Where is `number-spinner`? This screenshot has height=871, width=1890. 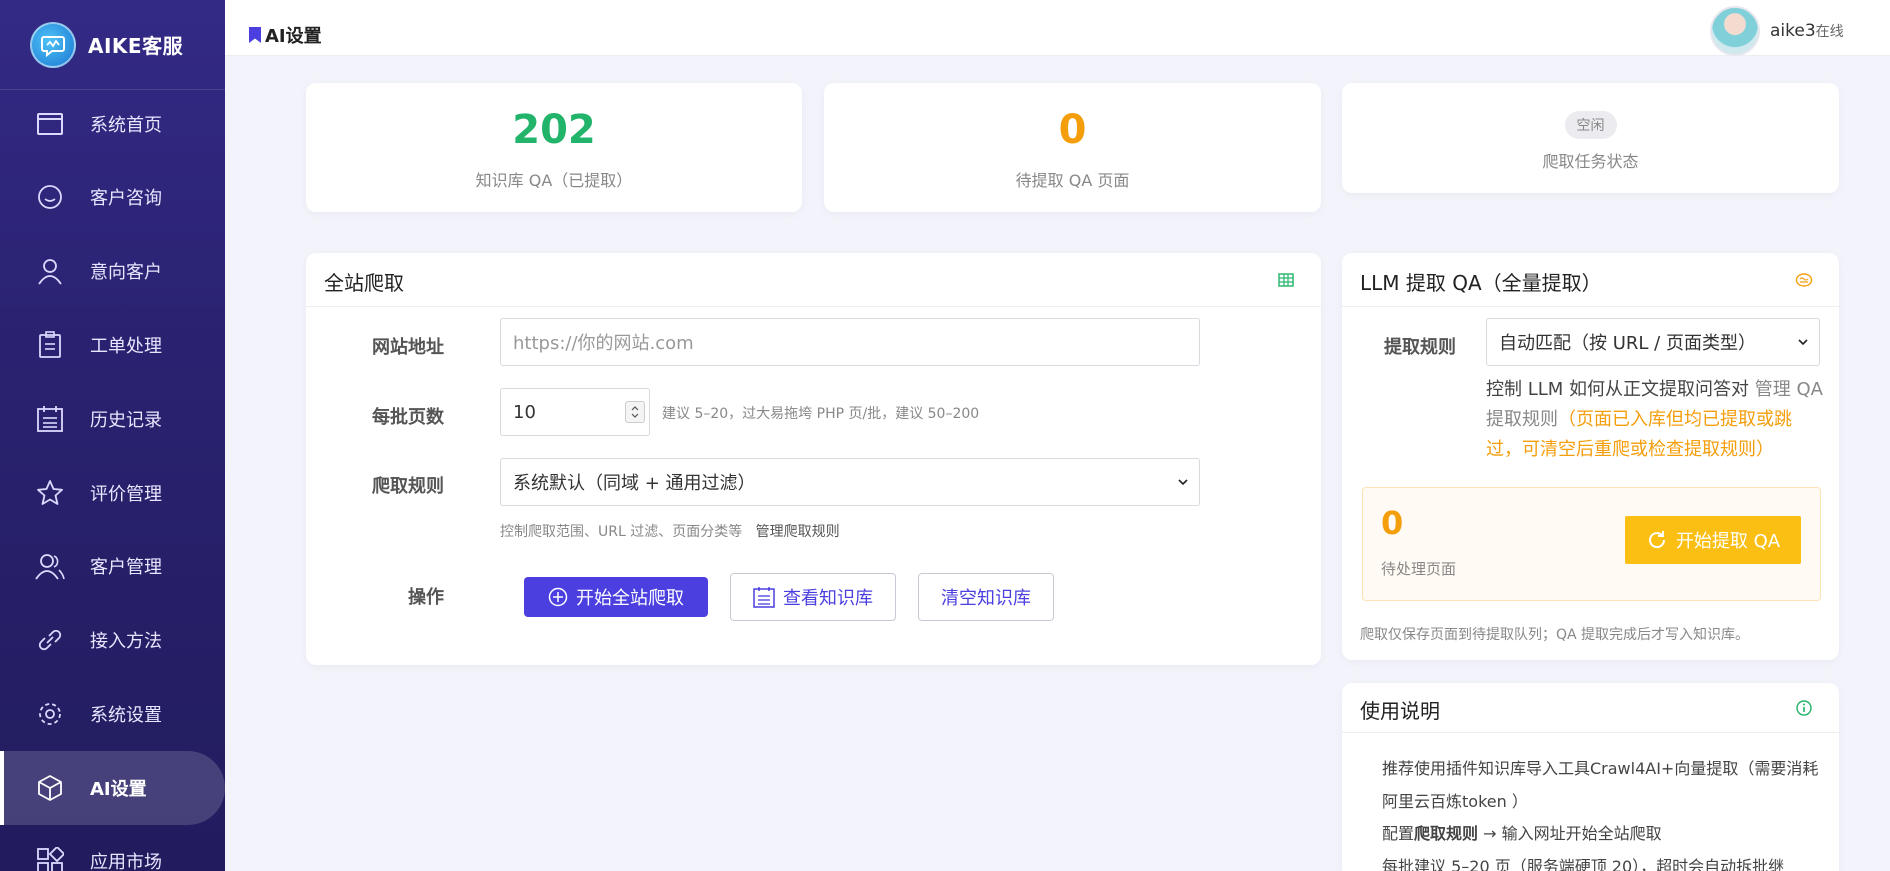
number-spinner is located at coordinates (635, 412).